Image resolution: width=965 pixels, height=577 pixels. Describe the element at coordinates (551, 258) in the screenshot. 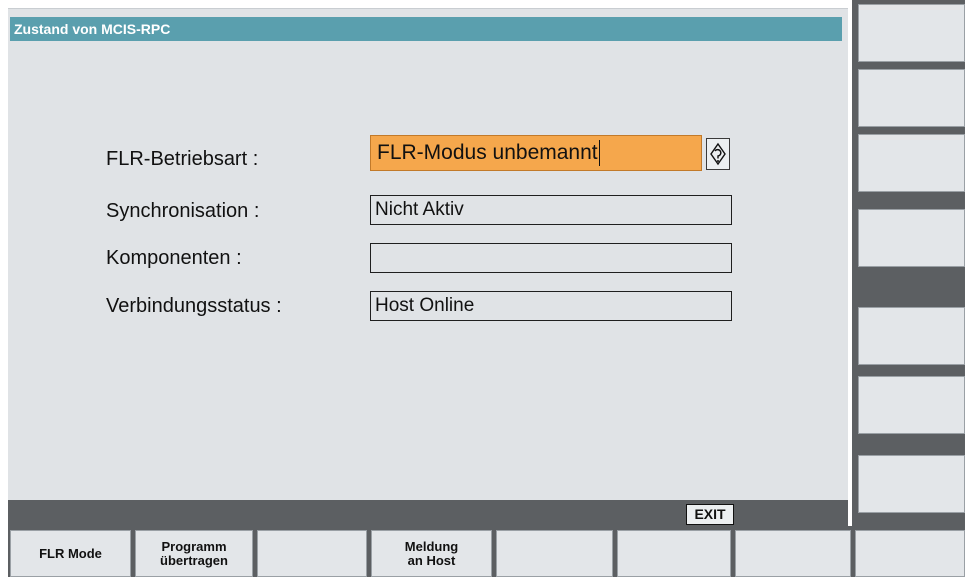

I see `components-field` at that location.